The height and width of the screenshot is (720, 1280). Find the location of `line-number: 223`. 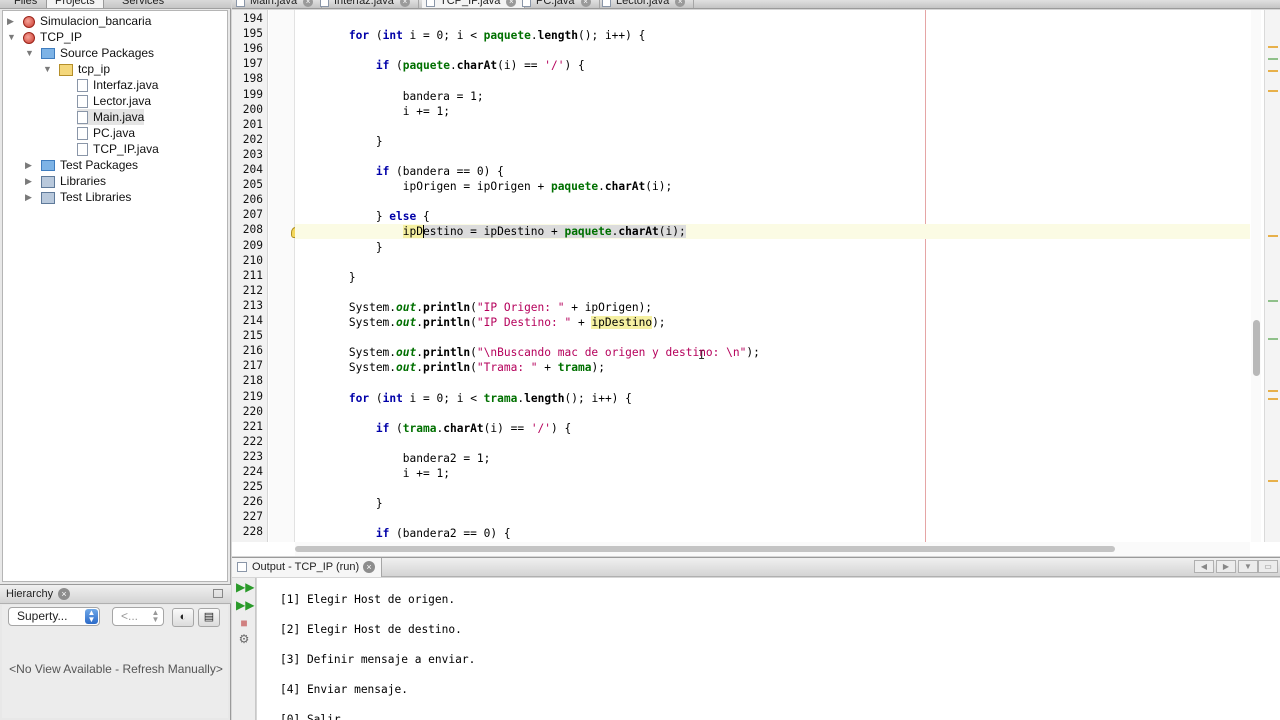

line-number: 223 is located at coordinates (252, 456).